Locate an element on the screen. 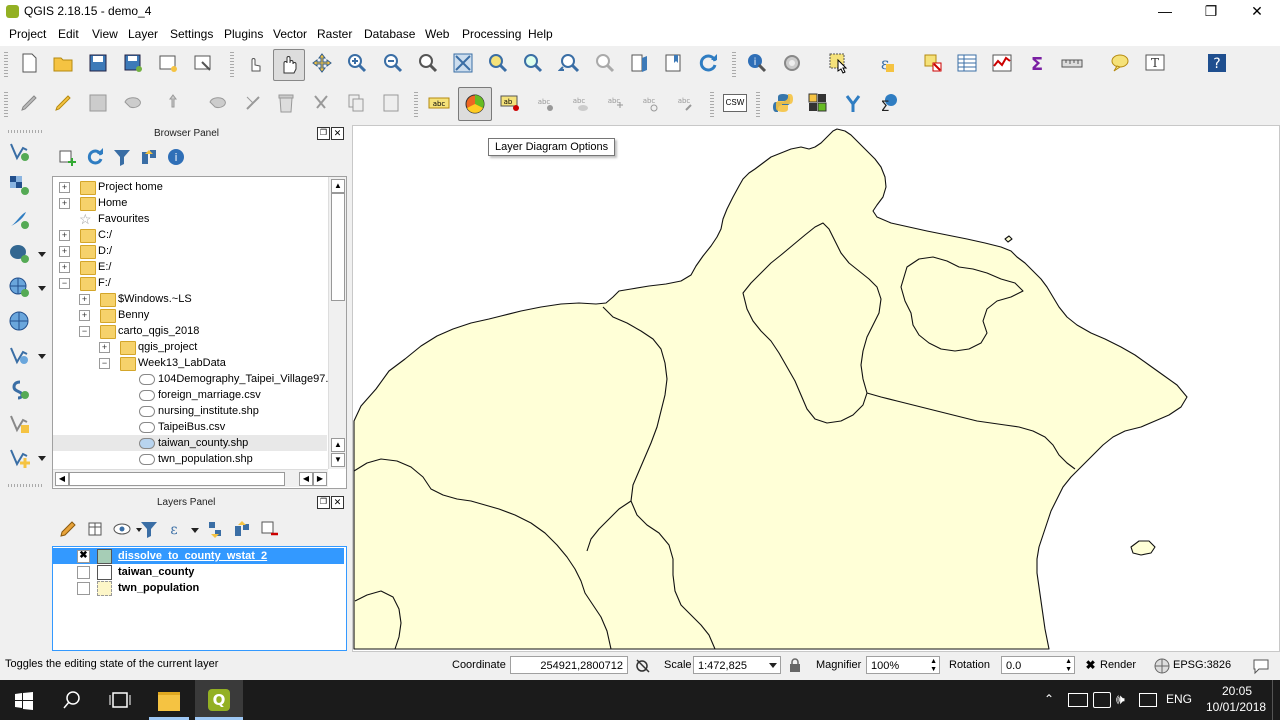 This screenshot has height=720, width=1280. volume-icon: 🕪 is located at coordinates (1120, 699).